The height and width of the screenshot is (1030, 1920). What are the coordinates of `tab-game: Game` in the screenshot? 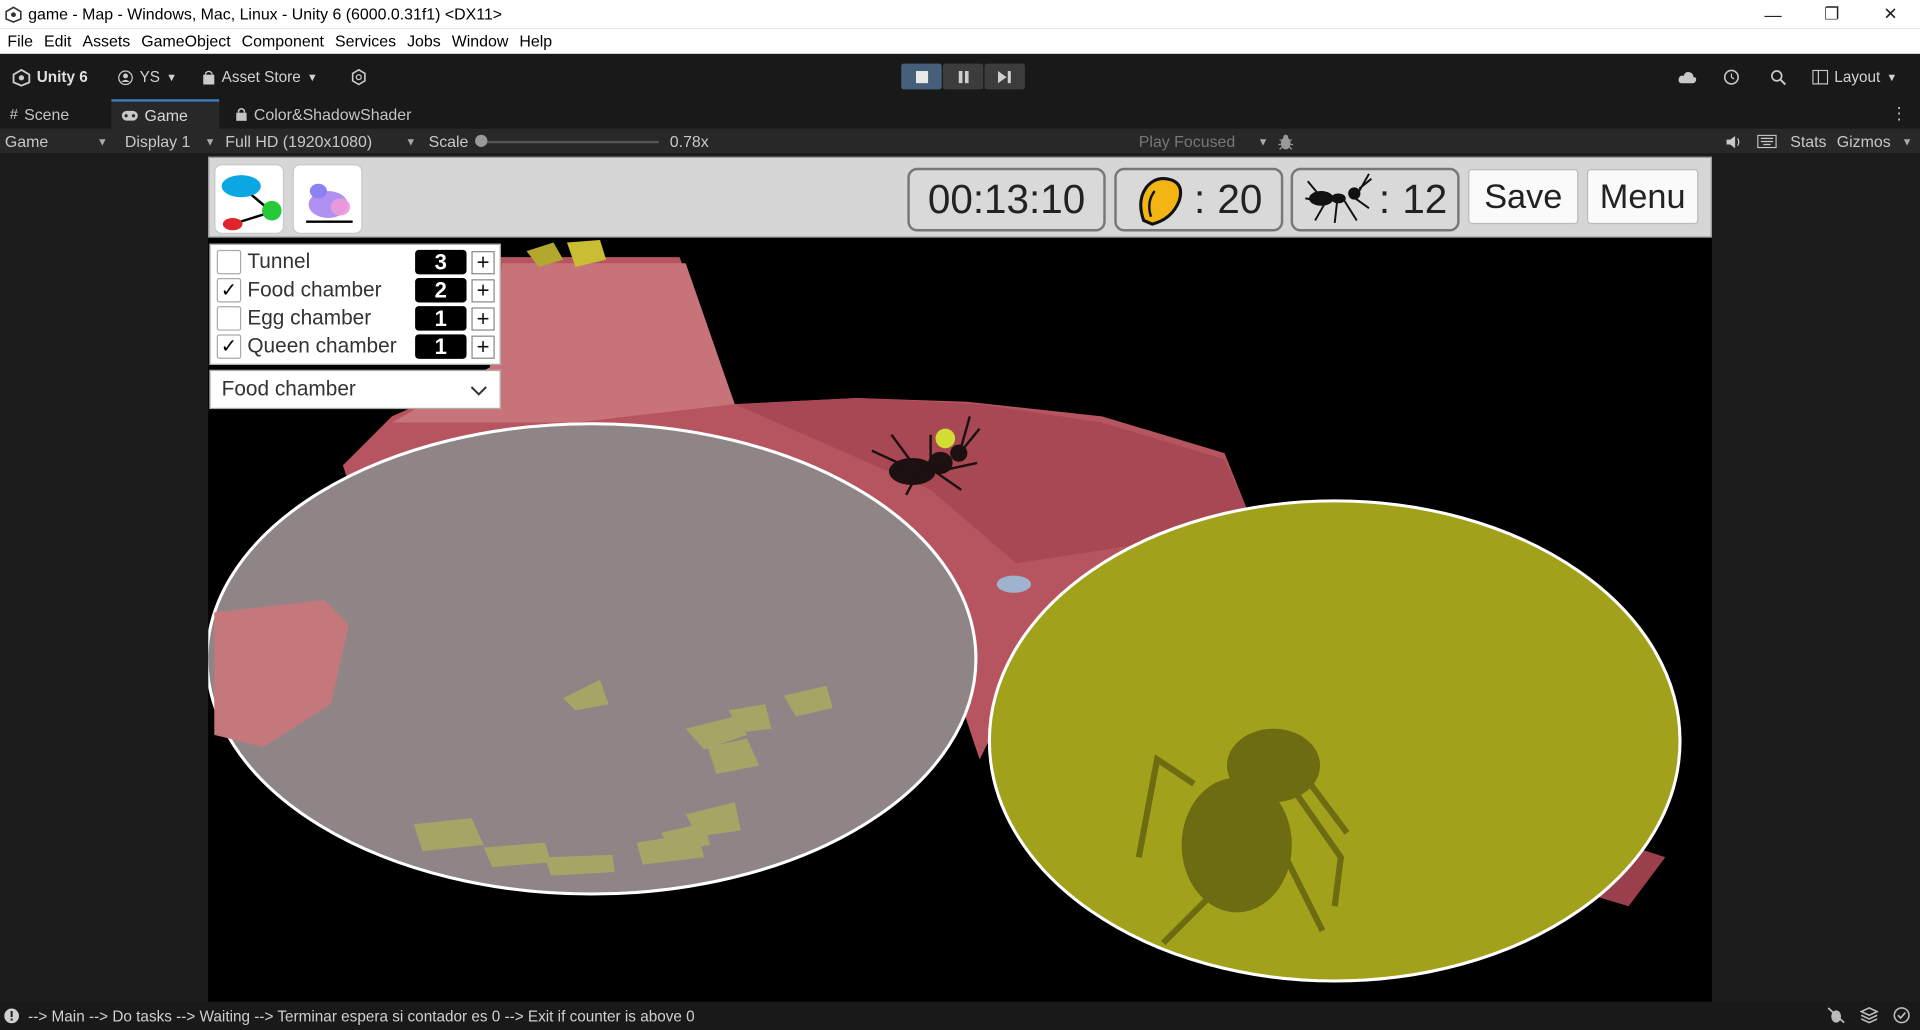 It's located at (165, 114).